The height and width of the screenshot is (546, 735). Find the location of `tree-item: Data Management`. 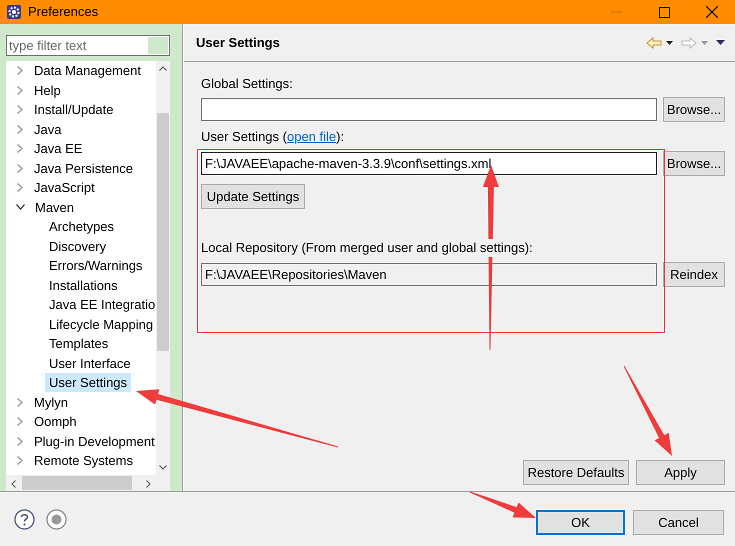

tree-item: Data Management is located at coordinates (87, 70).